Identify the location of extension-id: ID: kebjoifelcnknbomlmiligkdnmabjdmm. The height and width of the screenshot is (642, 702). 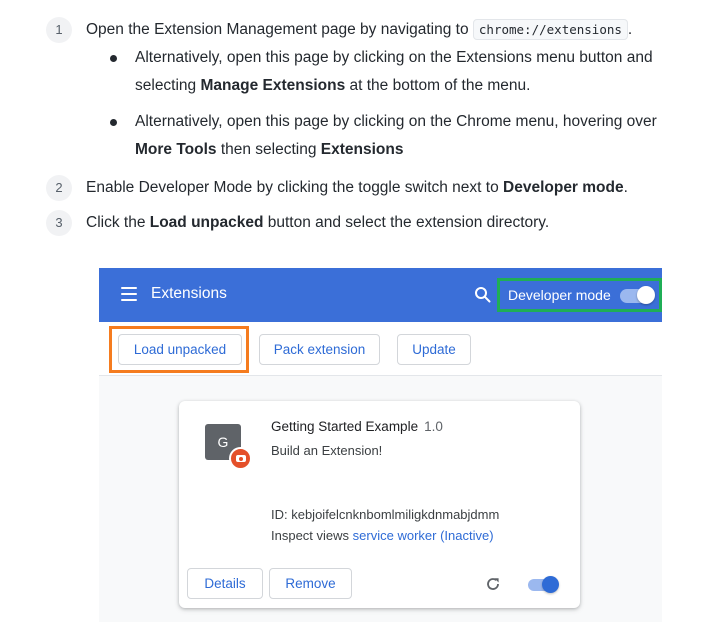
(385, 514).